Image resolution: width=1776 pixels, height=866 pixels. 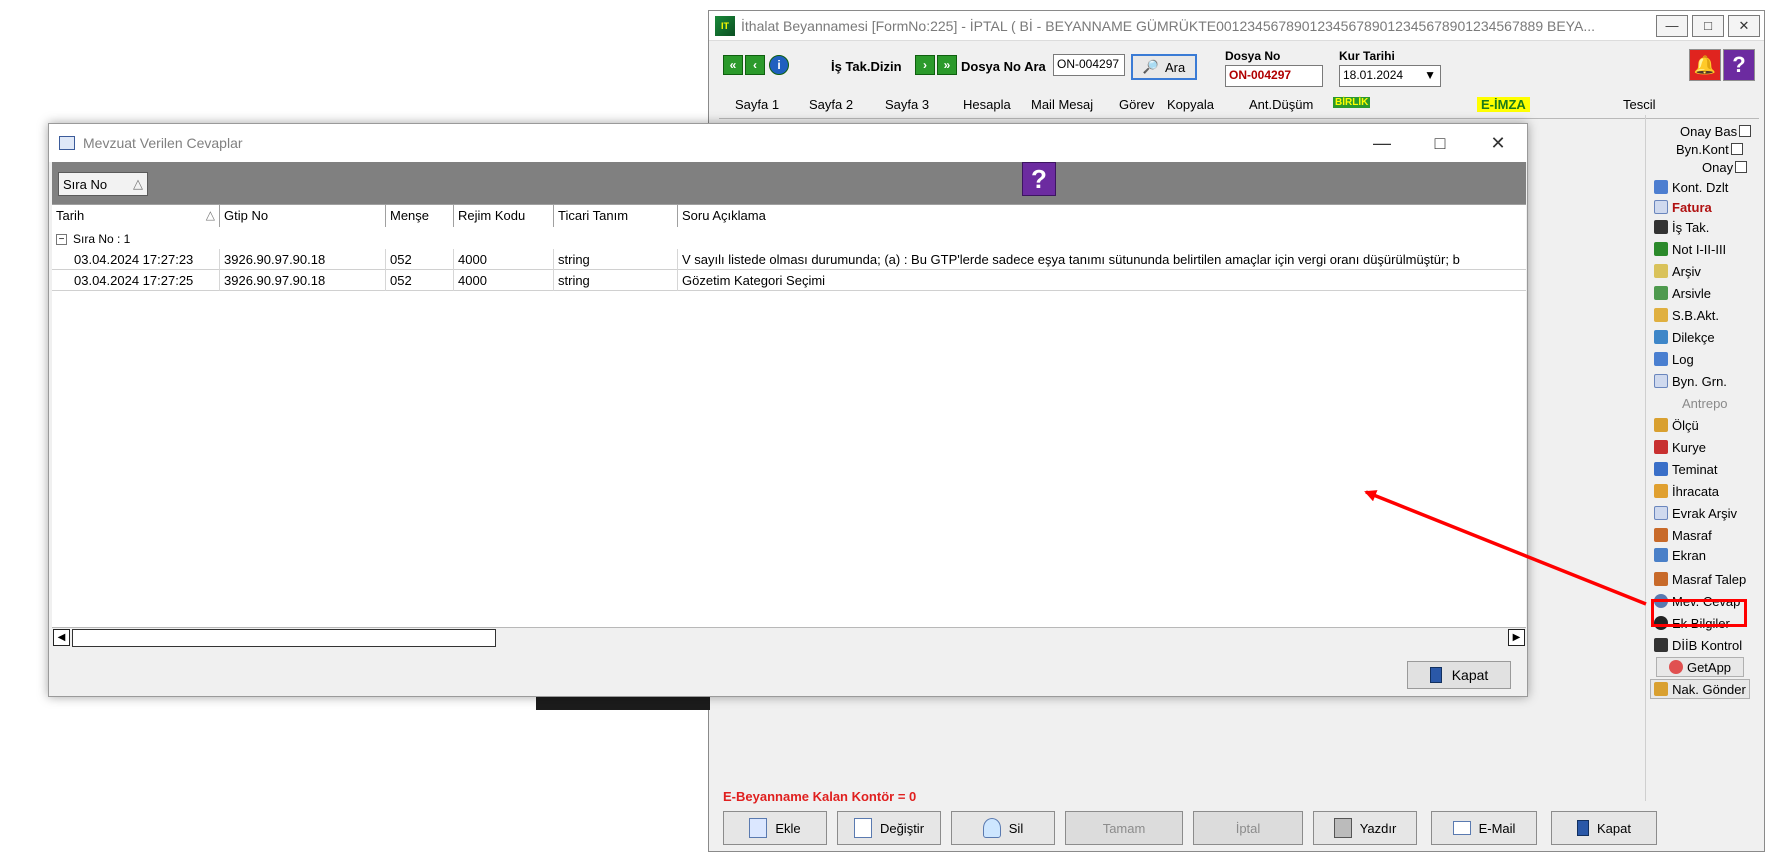 I want to click on side-item-getapp: GetApp, so click(x=1700, y=667).